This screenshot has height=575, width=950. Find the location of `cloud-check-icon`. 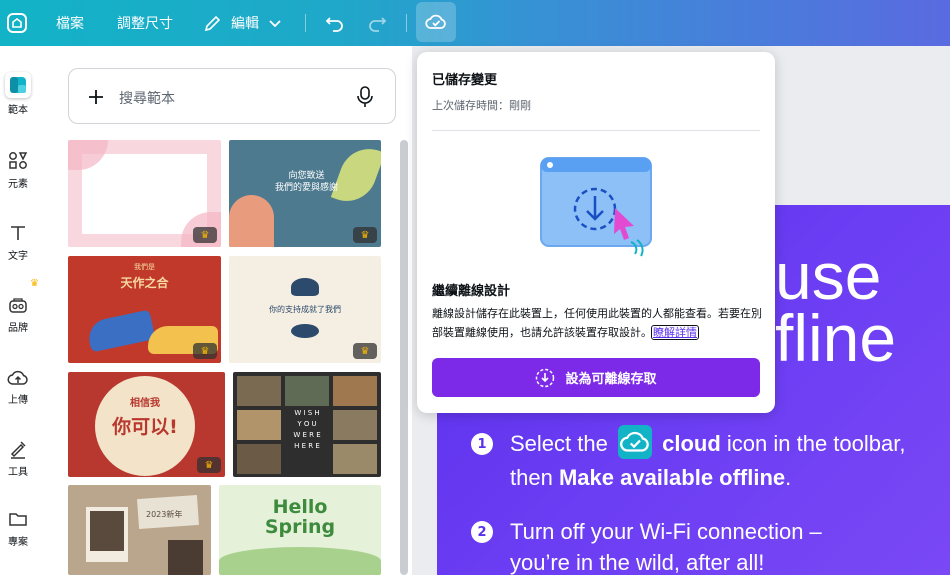

cloud-check-icon is located at coordinates (435, 21).